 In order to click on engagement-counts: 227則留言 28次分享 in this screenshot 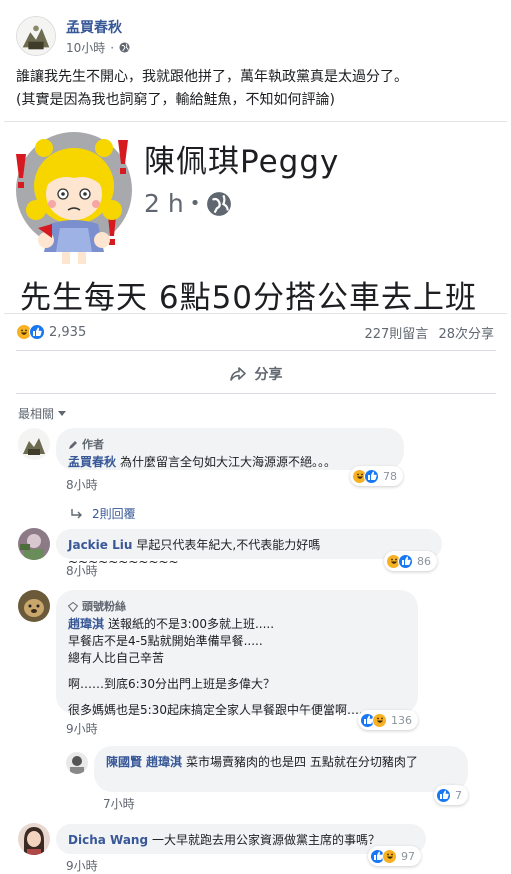, I will do `click(429, 332)`.